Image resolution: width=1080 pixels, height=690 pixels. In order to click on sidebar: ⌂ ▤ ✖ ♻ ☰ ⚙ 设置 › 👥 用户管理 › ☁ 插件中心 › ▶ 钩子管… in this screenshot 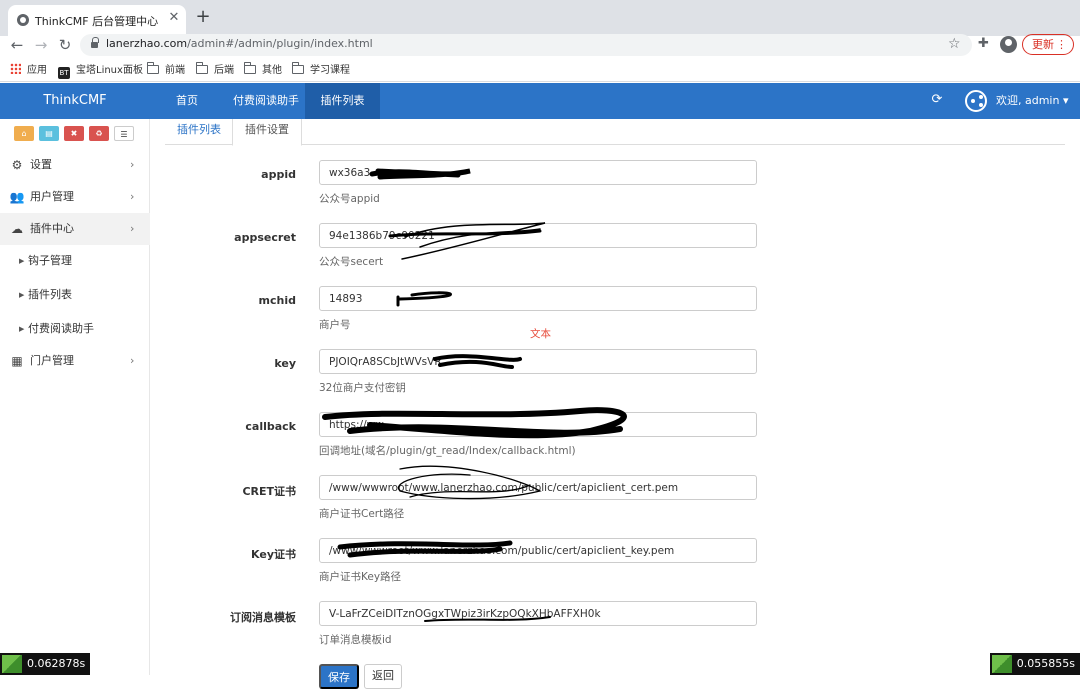, I will do `click(75, 397)`.